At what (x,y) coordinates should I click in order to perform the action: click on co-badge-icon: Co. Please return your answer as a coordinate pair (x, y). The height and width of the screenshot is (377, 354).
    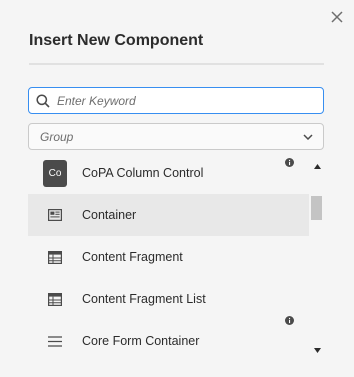
    Looking at the image, I should click on (55, 173).